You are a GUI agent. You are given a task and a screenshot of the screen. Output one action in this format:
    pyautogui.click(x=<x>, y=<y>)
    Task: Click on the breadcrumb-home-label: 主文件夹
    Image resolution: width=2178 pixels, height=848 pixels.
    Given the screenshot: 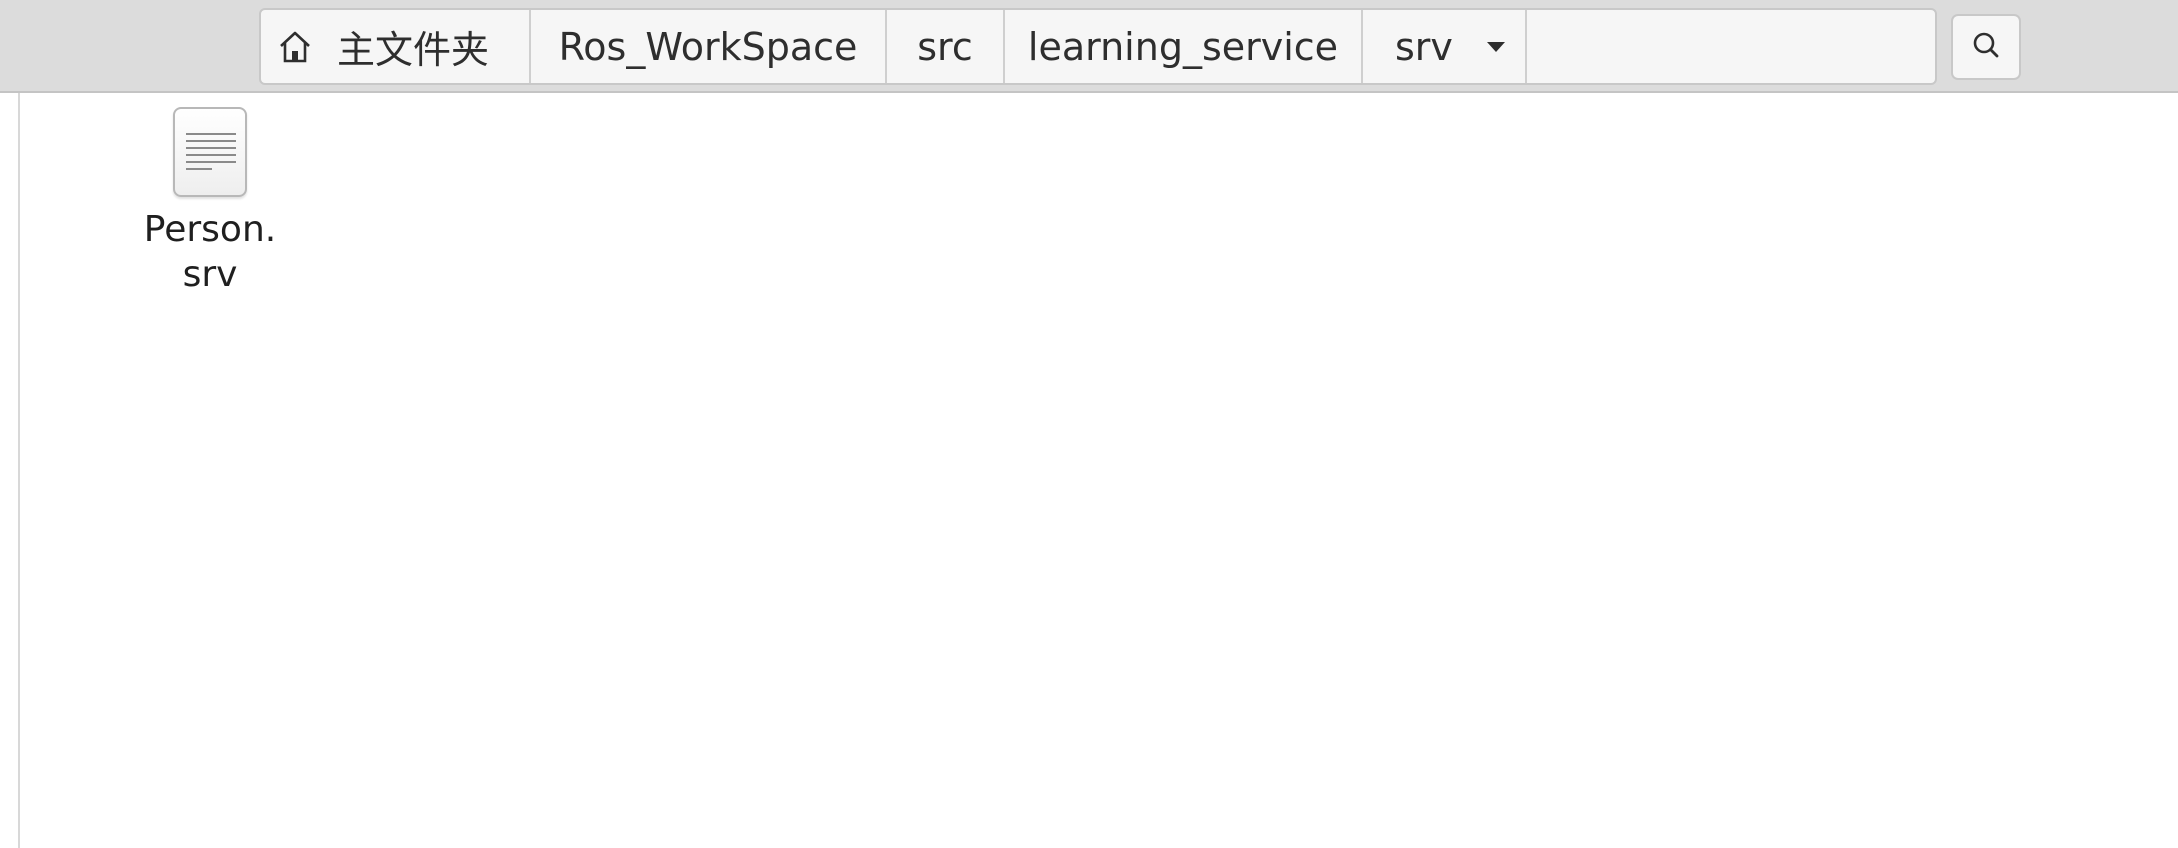 What is the action you would take?
    pyautogui.click(x=413, y=50)
    